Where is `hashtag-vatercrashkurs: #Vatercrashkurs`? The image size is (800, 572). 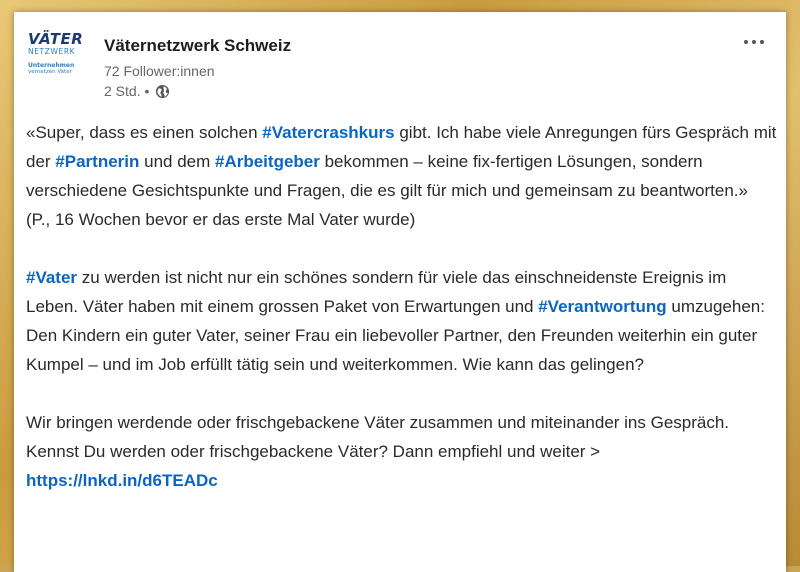 hashtag-vatercrashkurs: #Vatercrashkurs is located at coordinates (328, 132).